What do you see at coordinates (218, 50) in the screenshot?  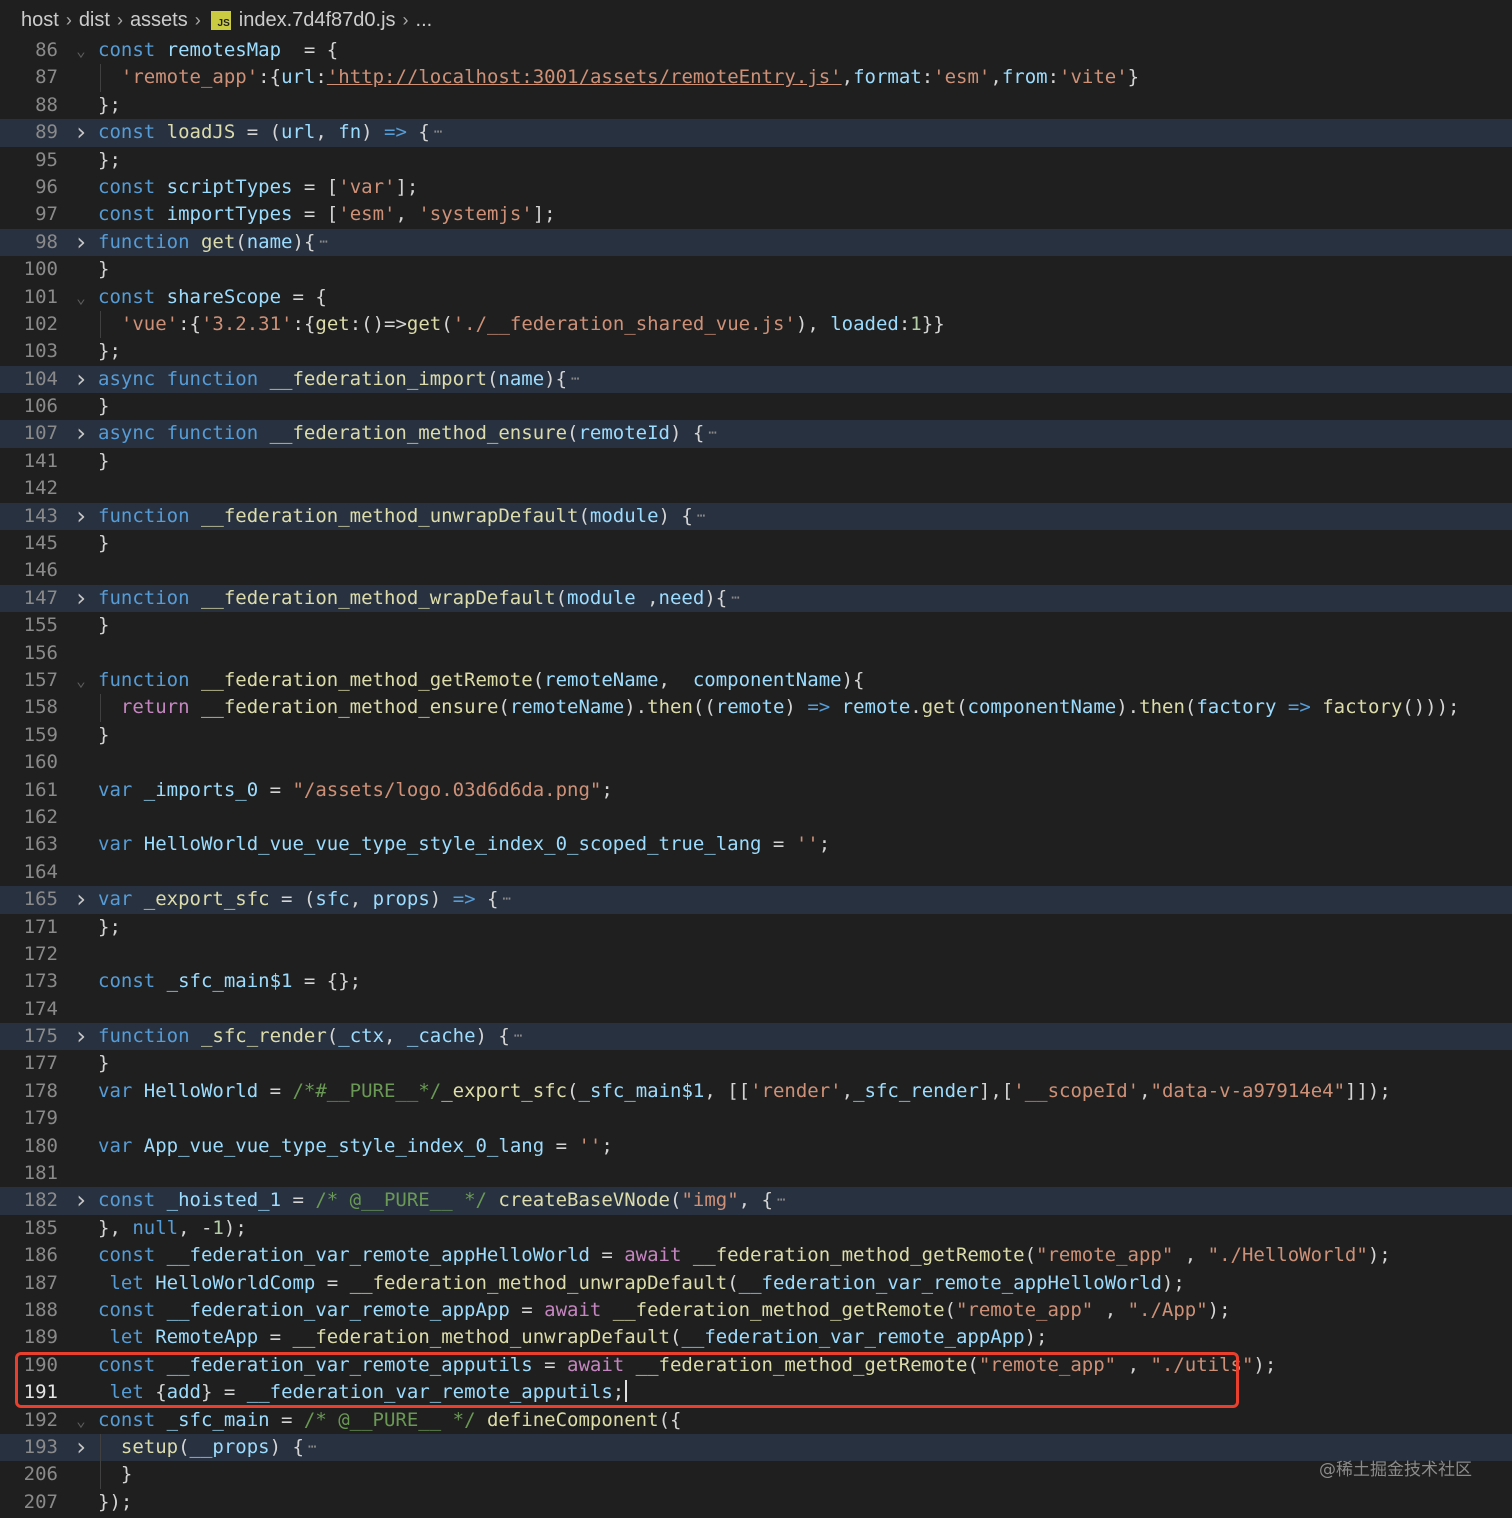 I see `code-text: const remotesMap = {` at bounding box center [218, 50].